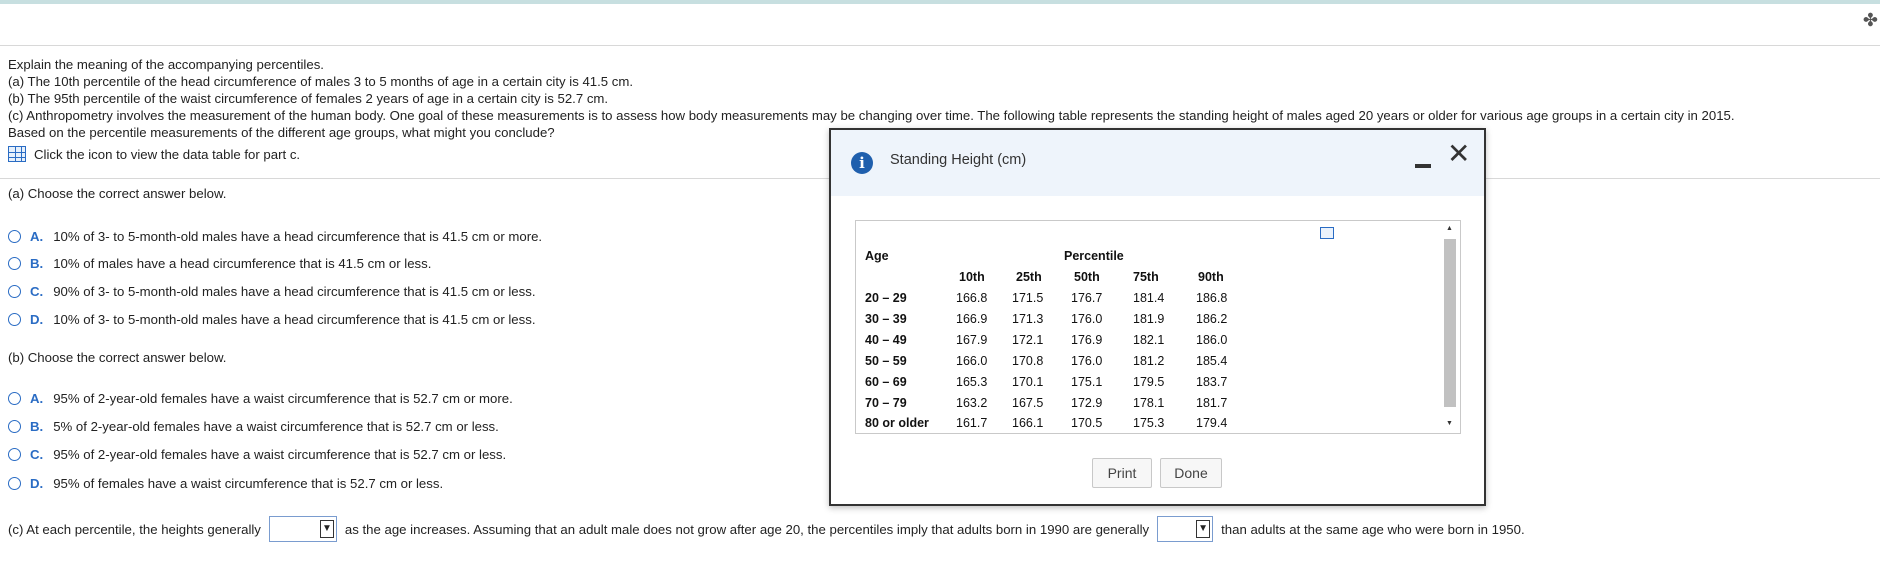 Image resolution: width=1880 pixels, height=572 pixels. Describe the element at coordinates (1212, 382) in the screenshot. I see `table-cell: 183.7` at that location.